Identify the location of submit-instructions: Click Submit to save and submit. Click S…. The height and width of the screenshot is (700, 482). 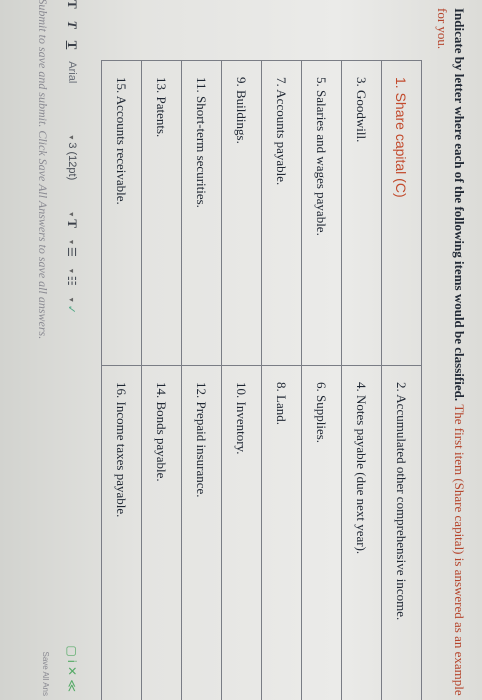
(42, 345).